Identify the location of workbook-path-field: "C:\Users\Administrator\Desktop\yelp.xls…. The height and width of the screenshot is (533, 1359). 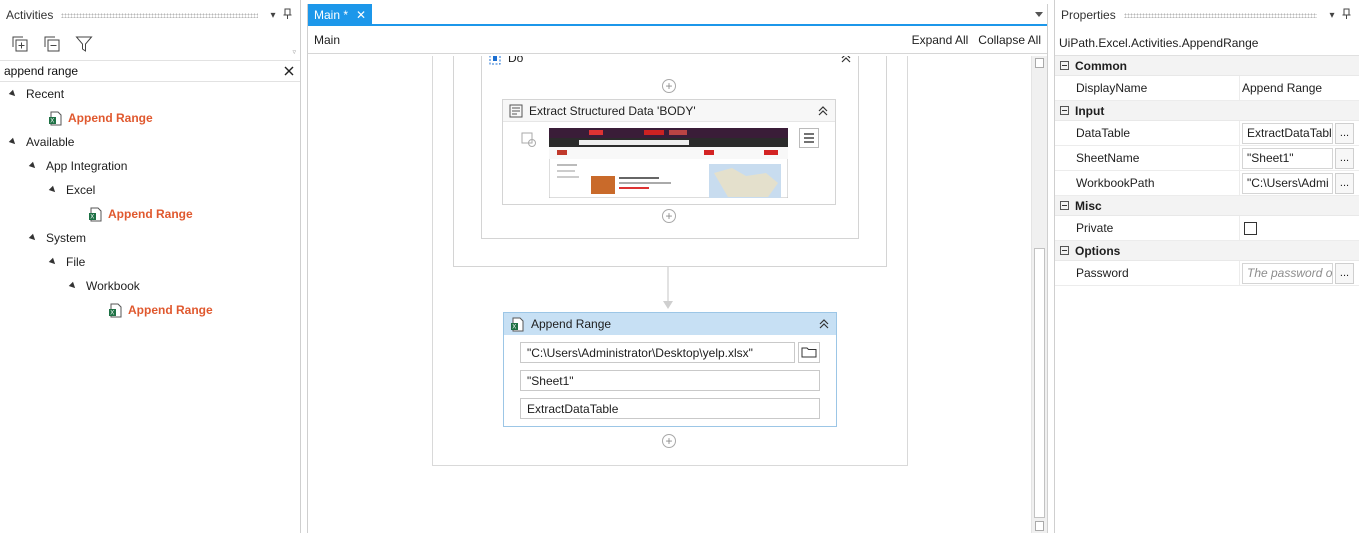
(657, 352).